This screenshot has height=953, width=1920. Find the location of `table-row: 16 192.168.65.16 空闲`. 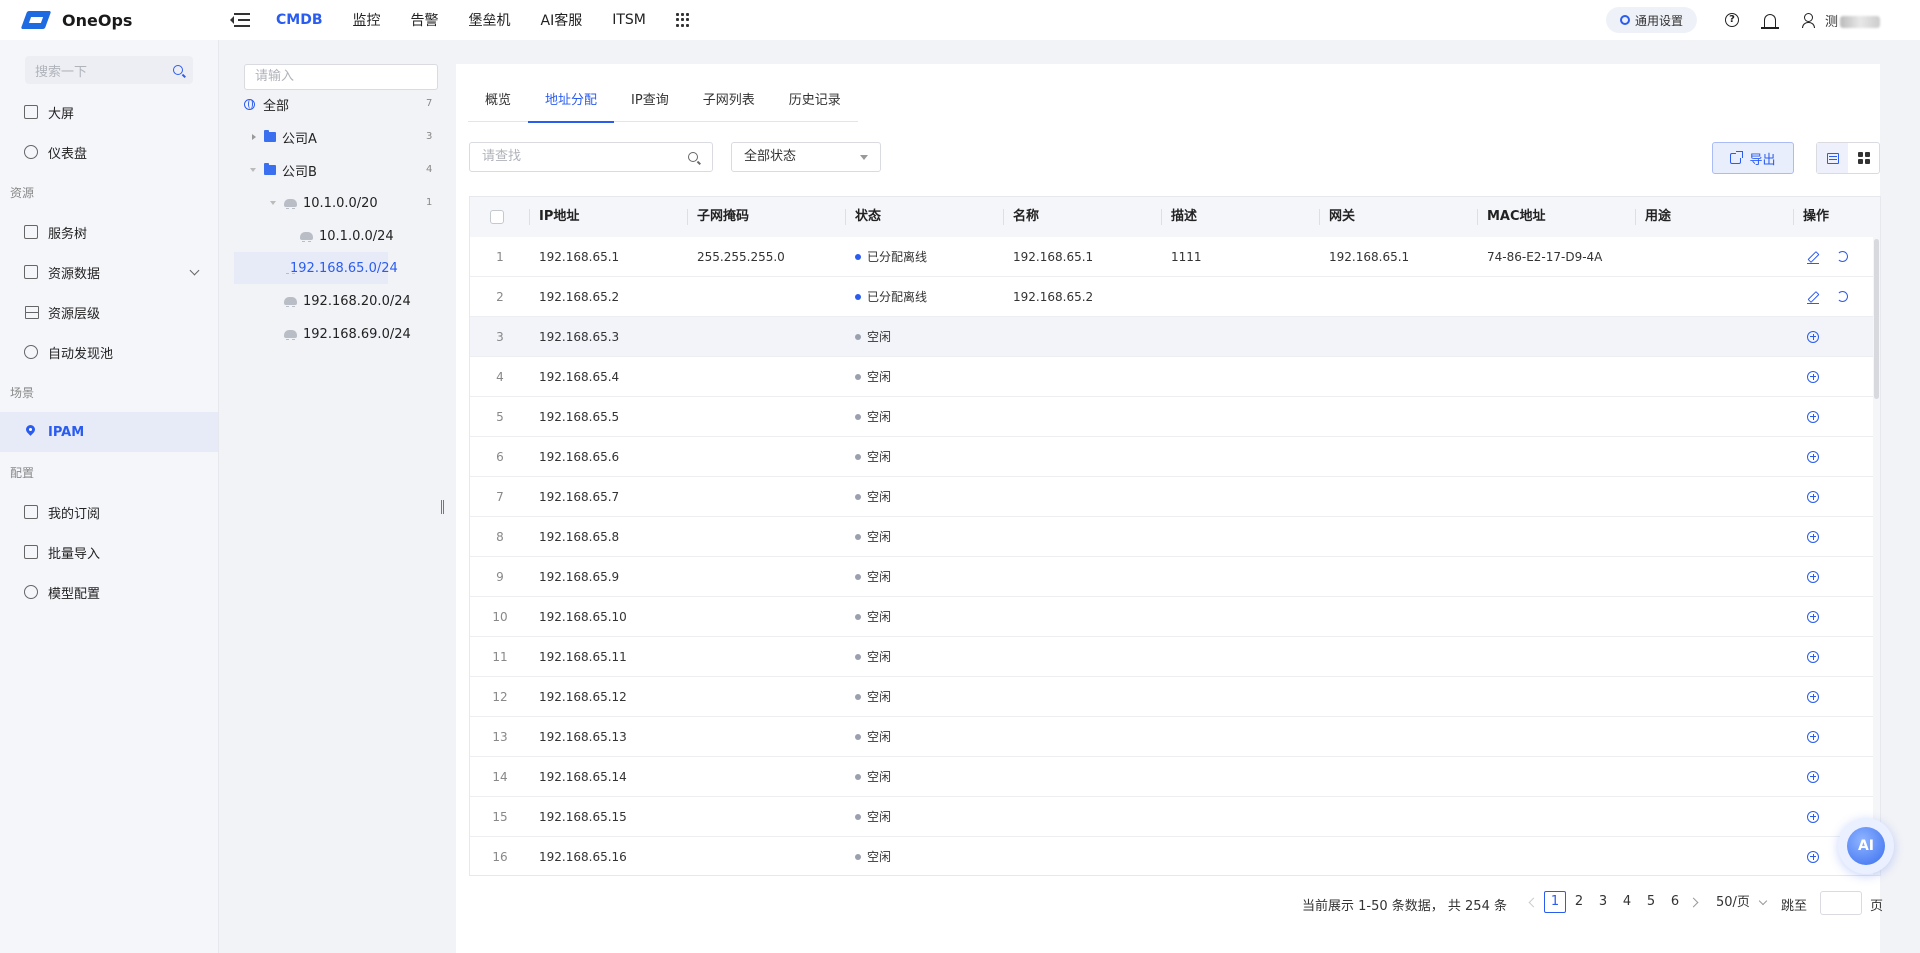

table-row: 16 192.168.65.16 空闲 is located at coordinates (1171, 856).